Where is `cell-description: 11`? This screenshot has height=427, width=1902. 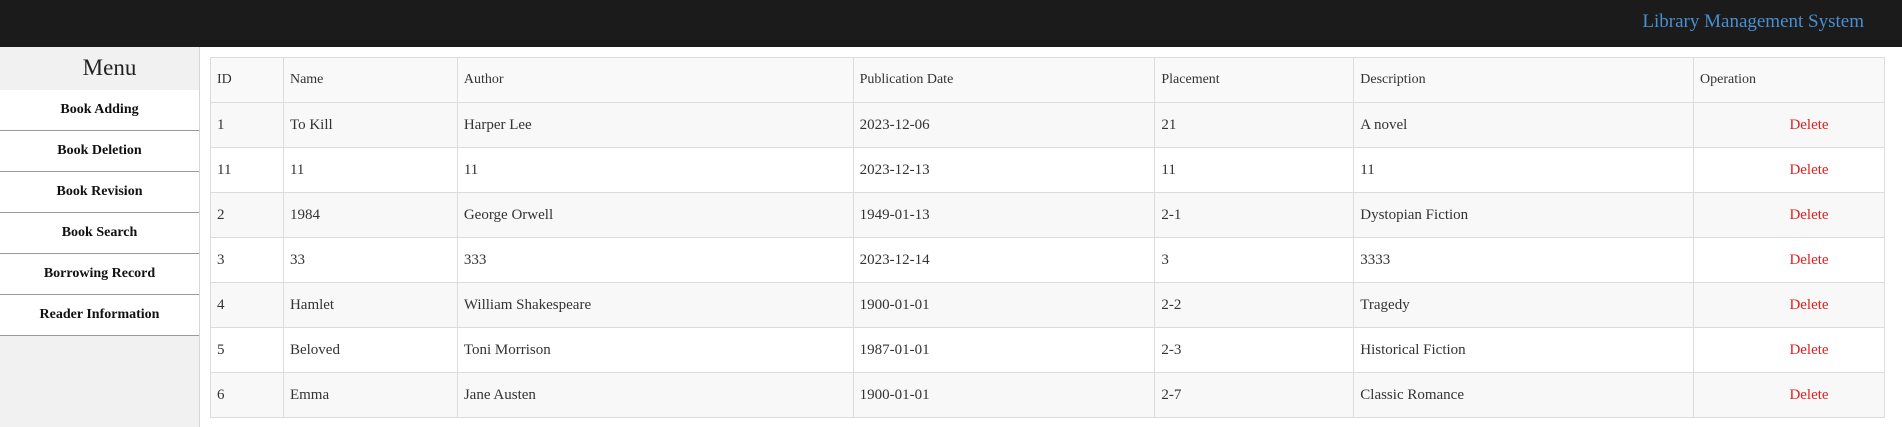 cell-description: 11 is located at coordinates (1524, 170).